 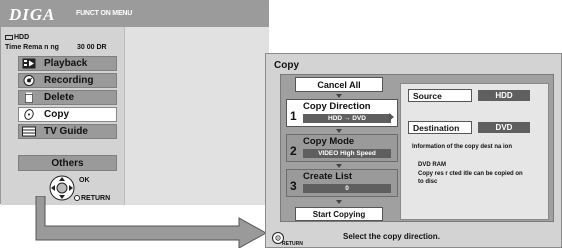 What do you see at coordinates (286, 65) in the screenshot?
I see `copy-dialog-title: Copy` at bounding box center [286, 65].